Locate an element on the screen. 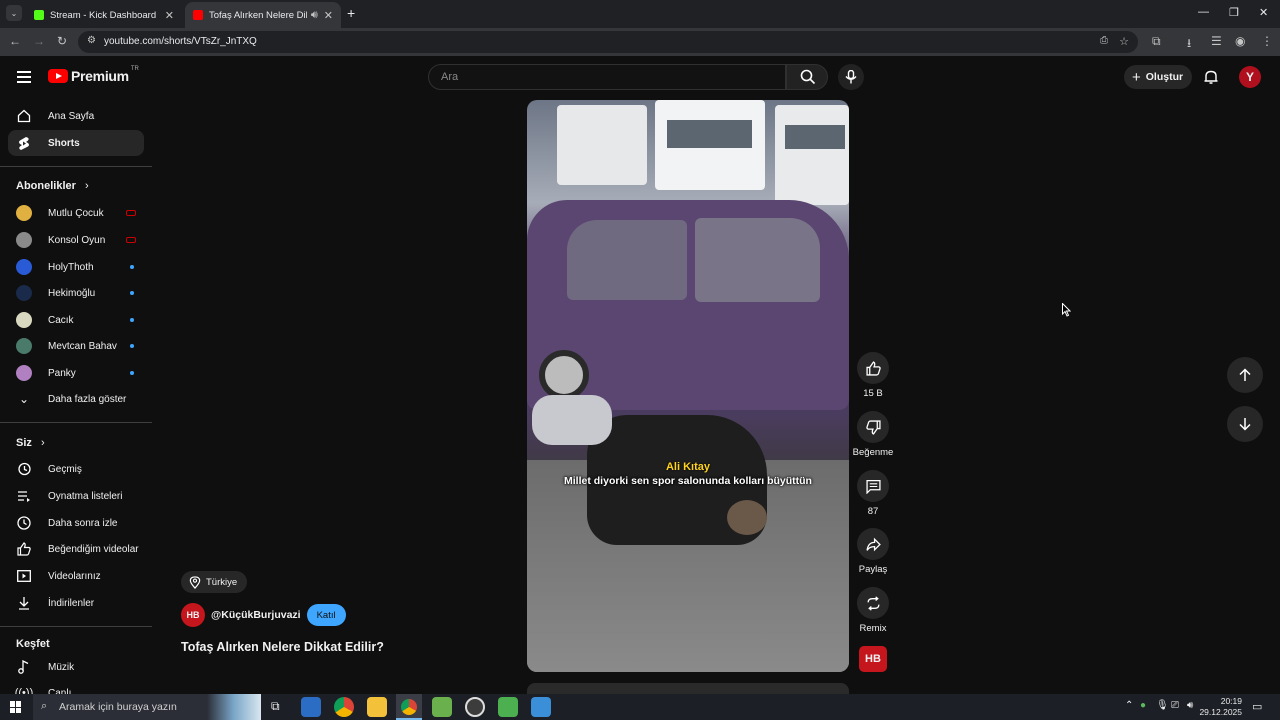 The image size is (1280, 720). subscriptions-title: Abonelikler is located at coordinates (46, 186).